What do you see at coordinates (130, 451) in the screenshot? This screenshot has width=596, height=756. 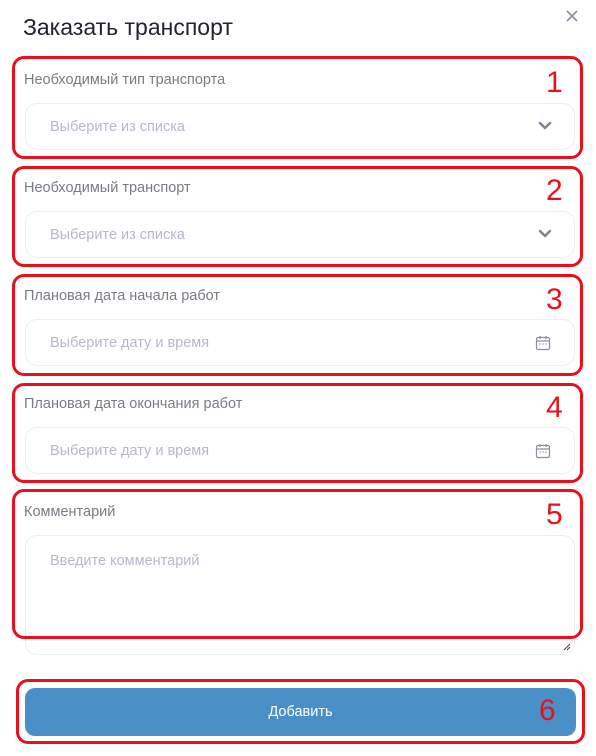 I see `end-date-placeholder: Выберите дату и время` at bounding box center [130, 451].